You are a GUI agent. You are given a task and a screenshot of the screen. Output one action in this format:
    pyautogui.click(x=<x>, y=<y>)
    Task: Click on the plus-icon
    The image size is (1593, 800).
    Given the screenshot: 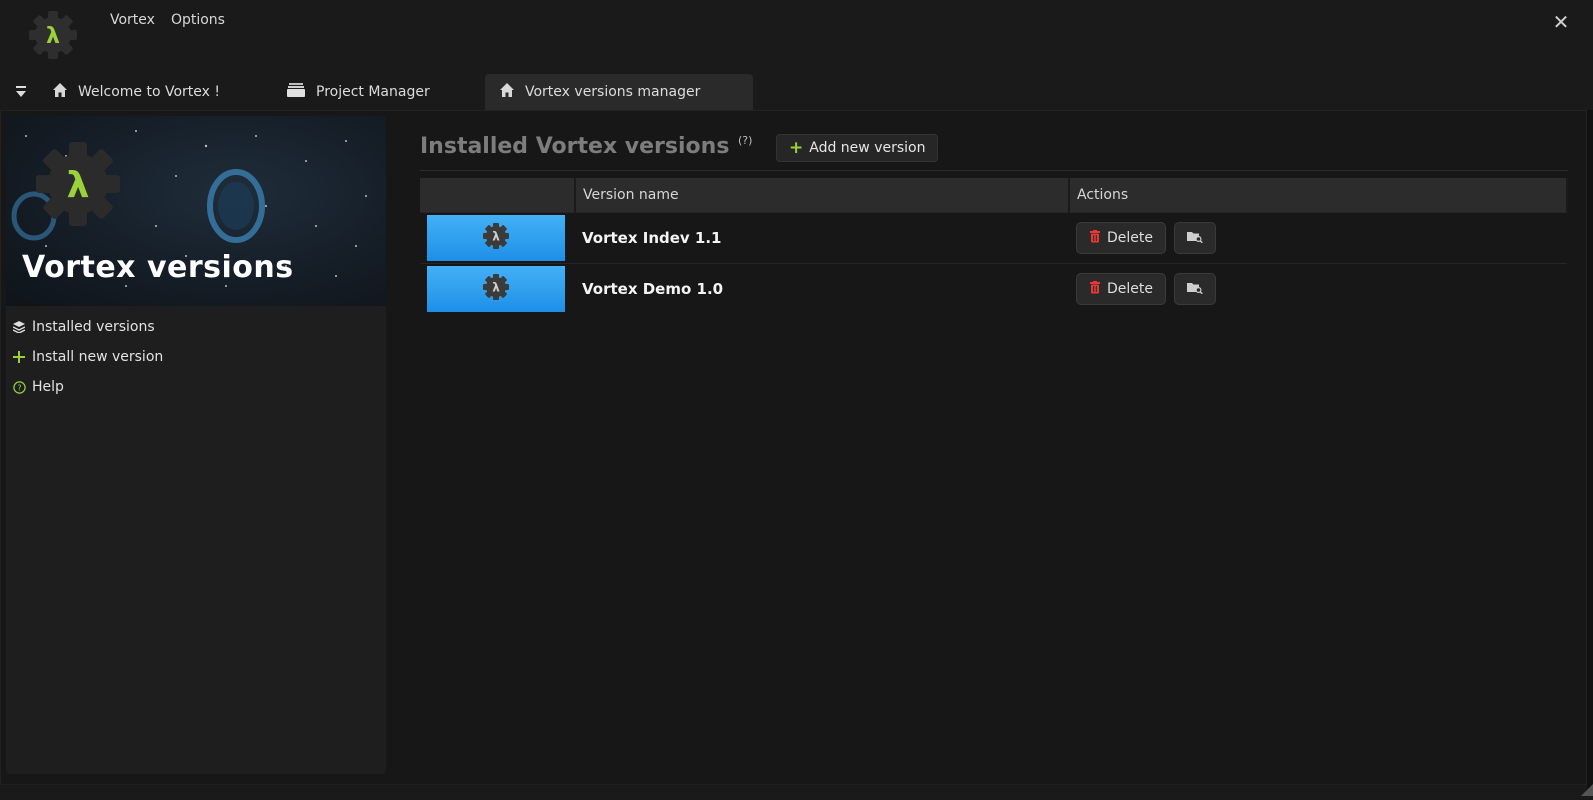 What is the action you would take?
    pyautogui.click(x=19, y=357)
    